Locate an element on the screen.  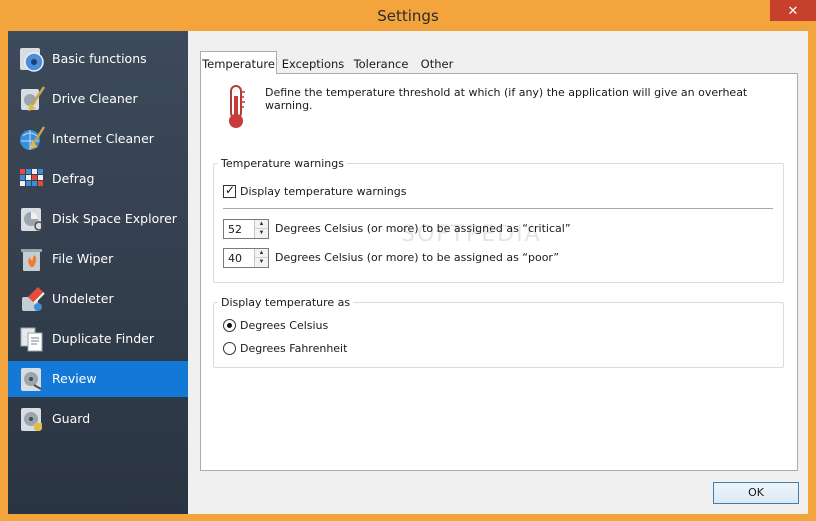
tab-label: Tolerance is located at coordinates (381, 64).